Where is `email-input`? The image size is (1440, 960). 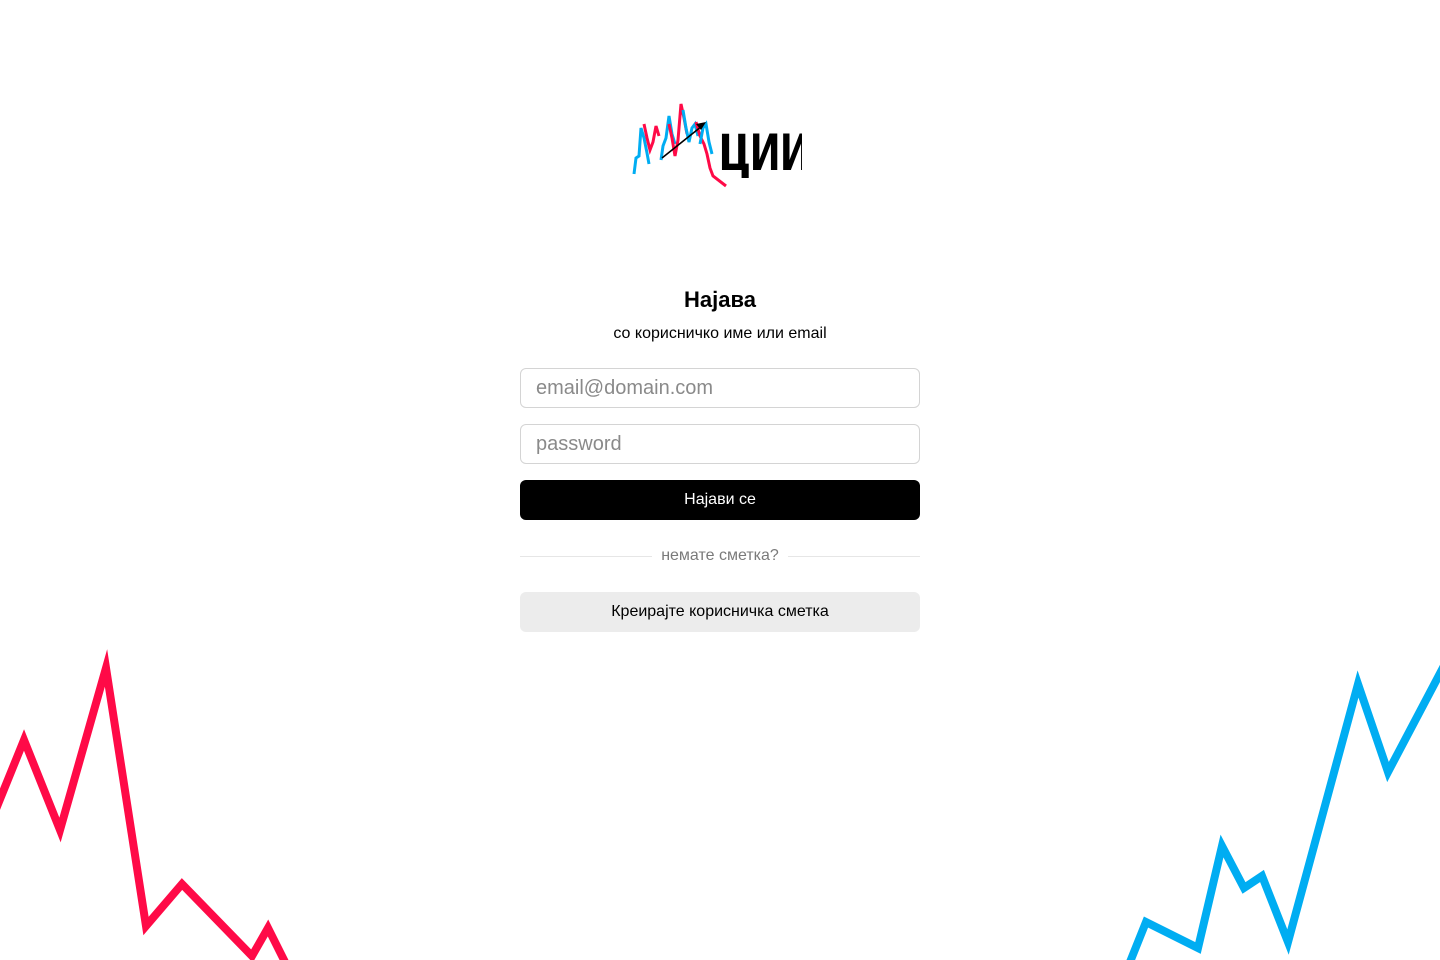 email-input is located at coordinates (720, 388).